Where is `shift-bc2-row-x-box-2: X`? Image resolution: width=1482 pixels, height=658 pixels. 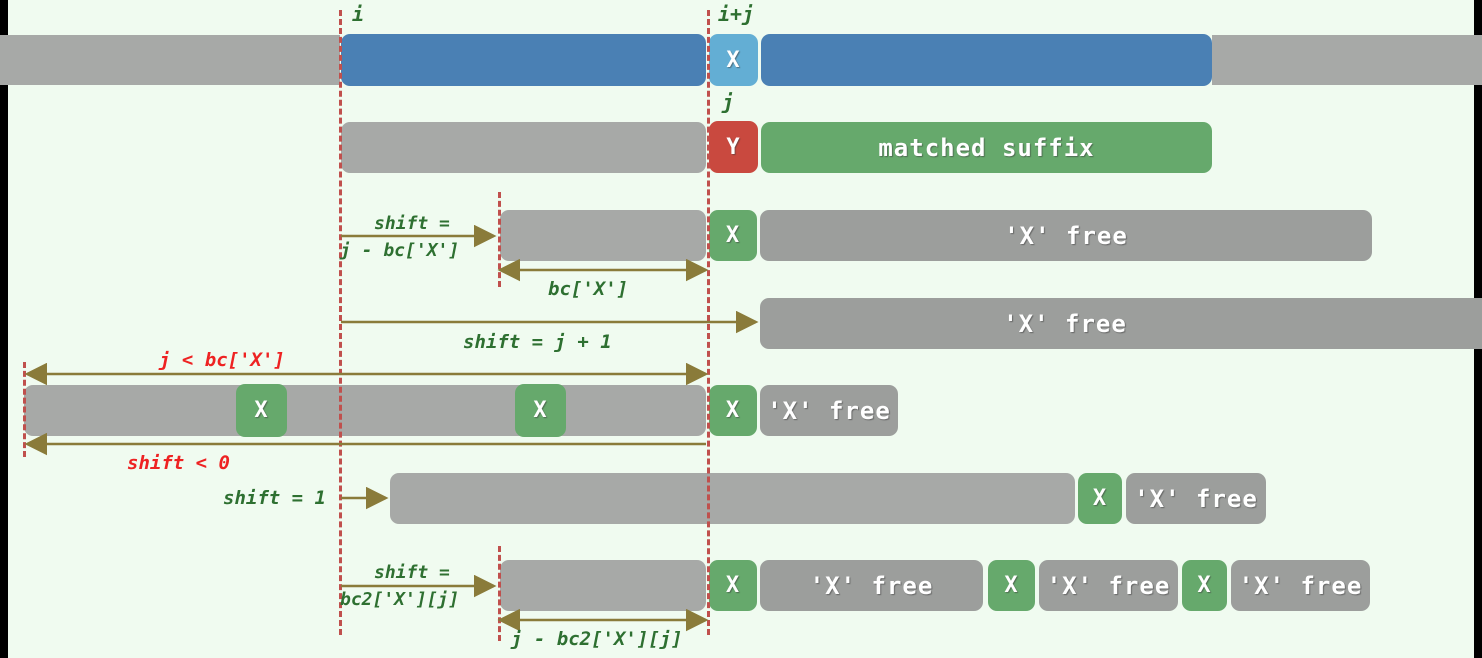 shift-bc2-row-x-box-2: X is located at coordinates (1011, 585).